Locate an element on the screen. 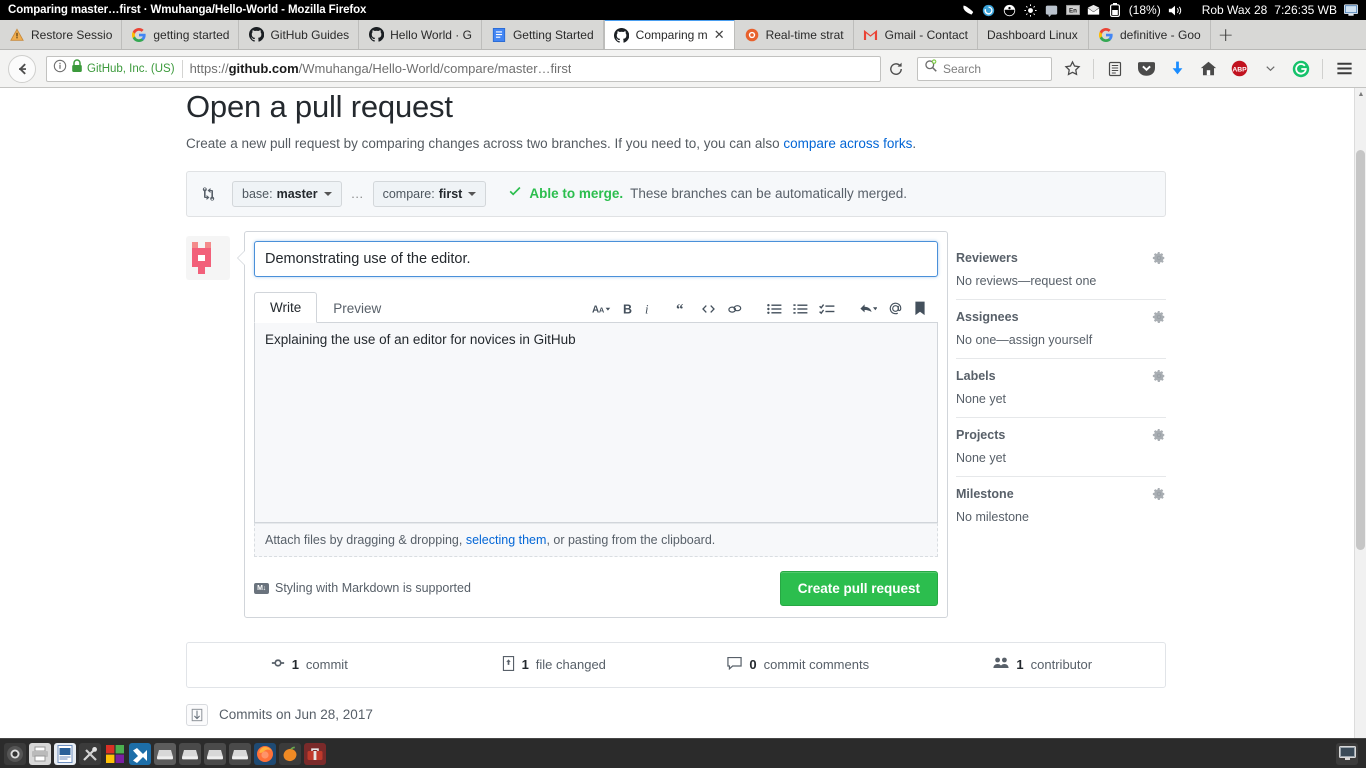 Image resolution: width=1366 pixels, height=768 pixels. unordered-list-icon is located at coordinates (774, 309).